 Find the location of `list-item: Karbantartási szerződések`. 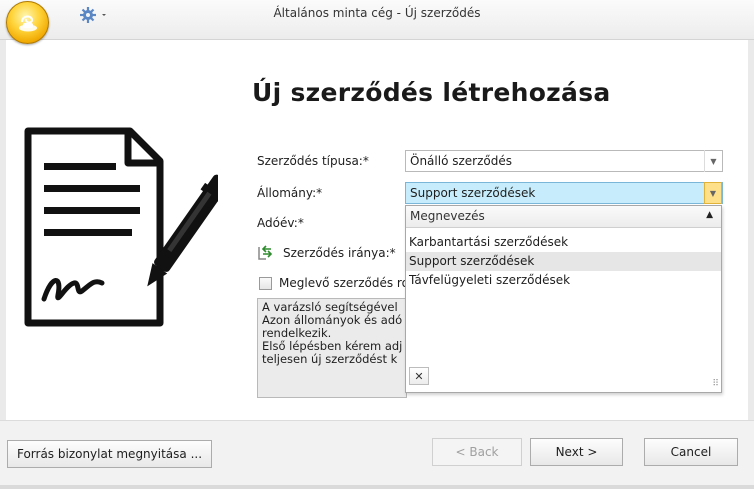

list-item: Karbantartási szerződések is located at coordinates (563, 242).